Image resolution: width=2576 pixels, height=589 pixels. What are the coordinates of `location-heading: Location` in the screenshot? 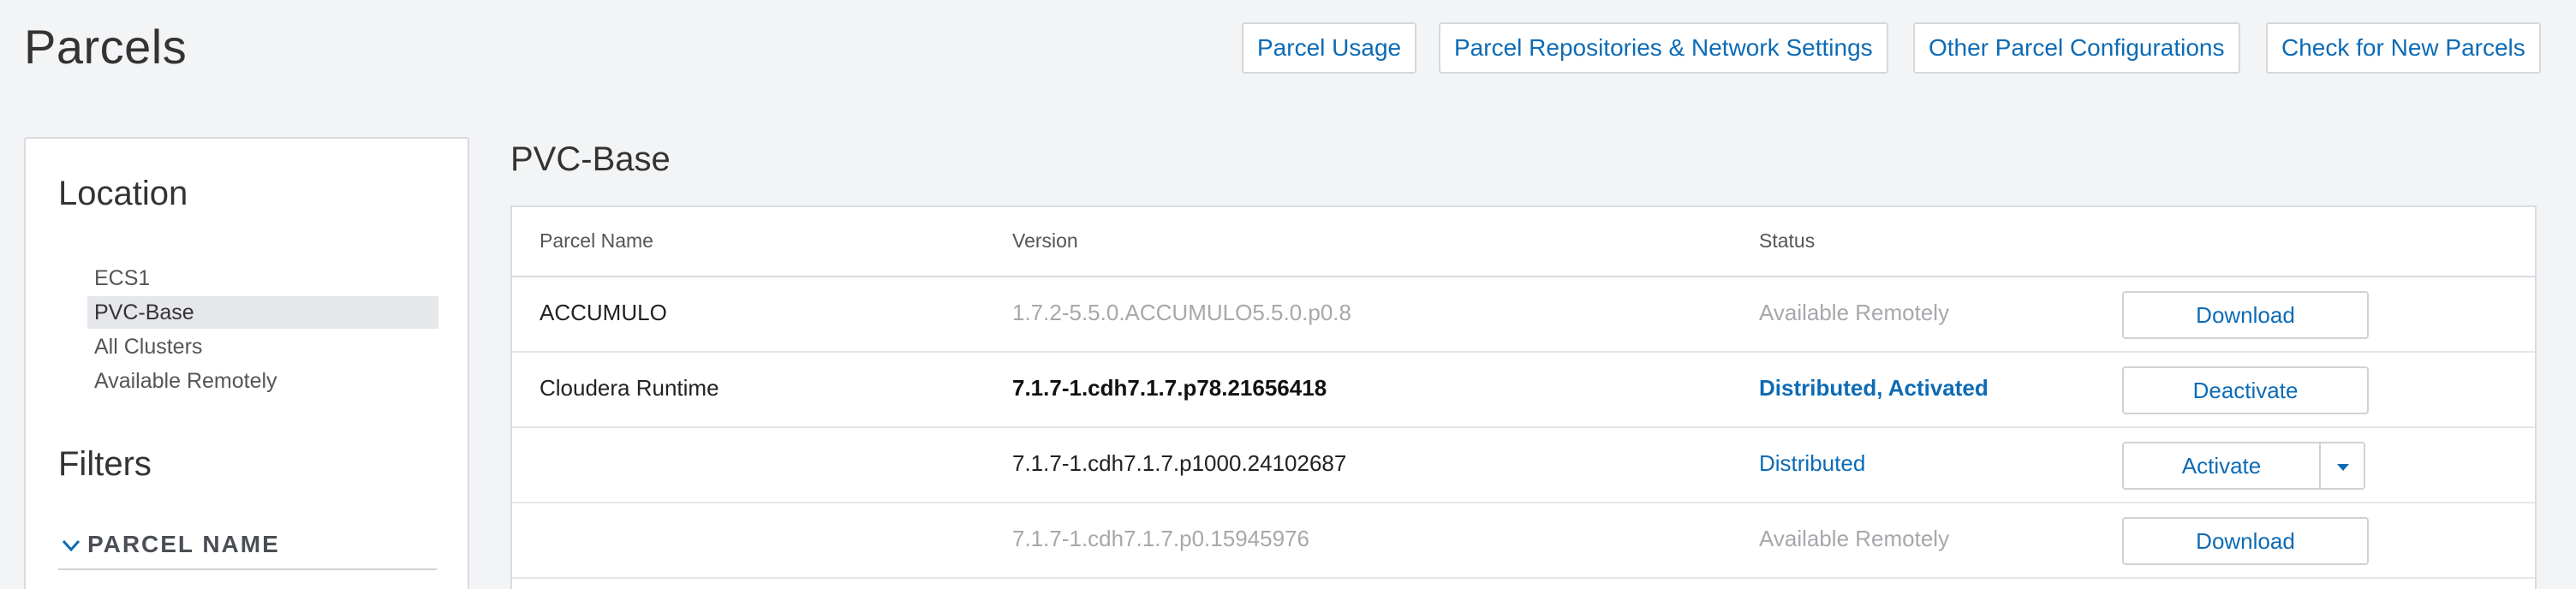 It's located at (123, 193).